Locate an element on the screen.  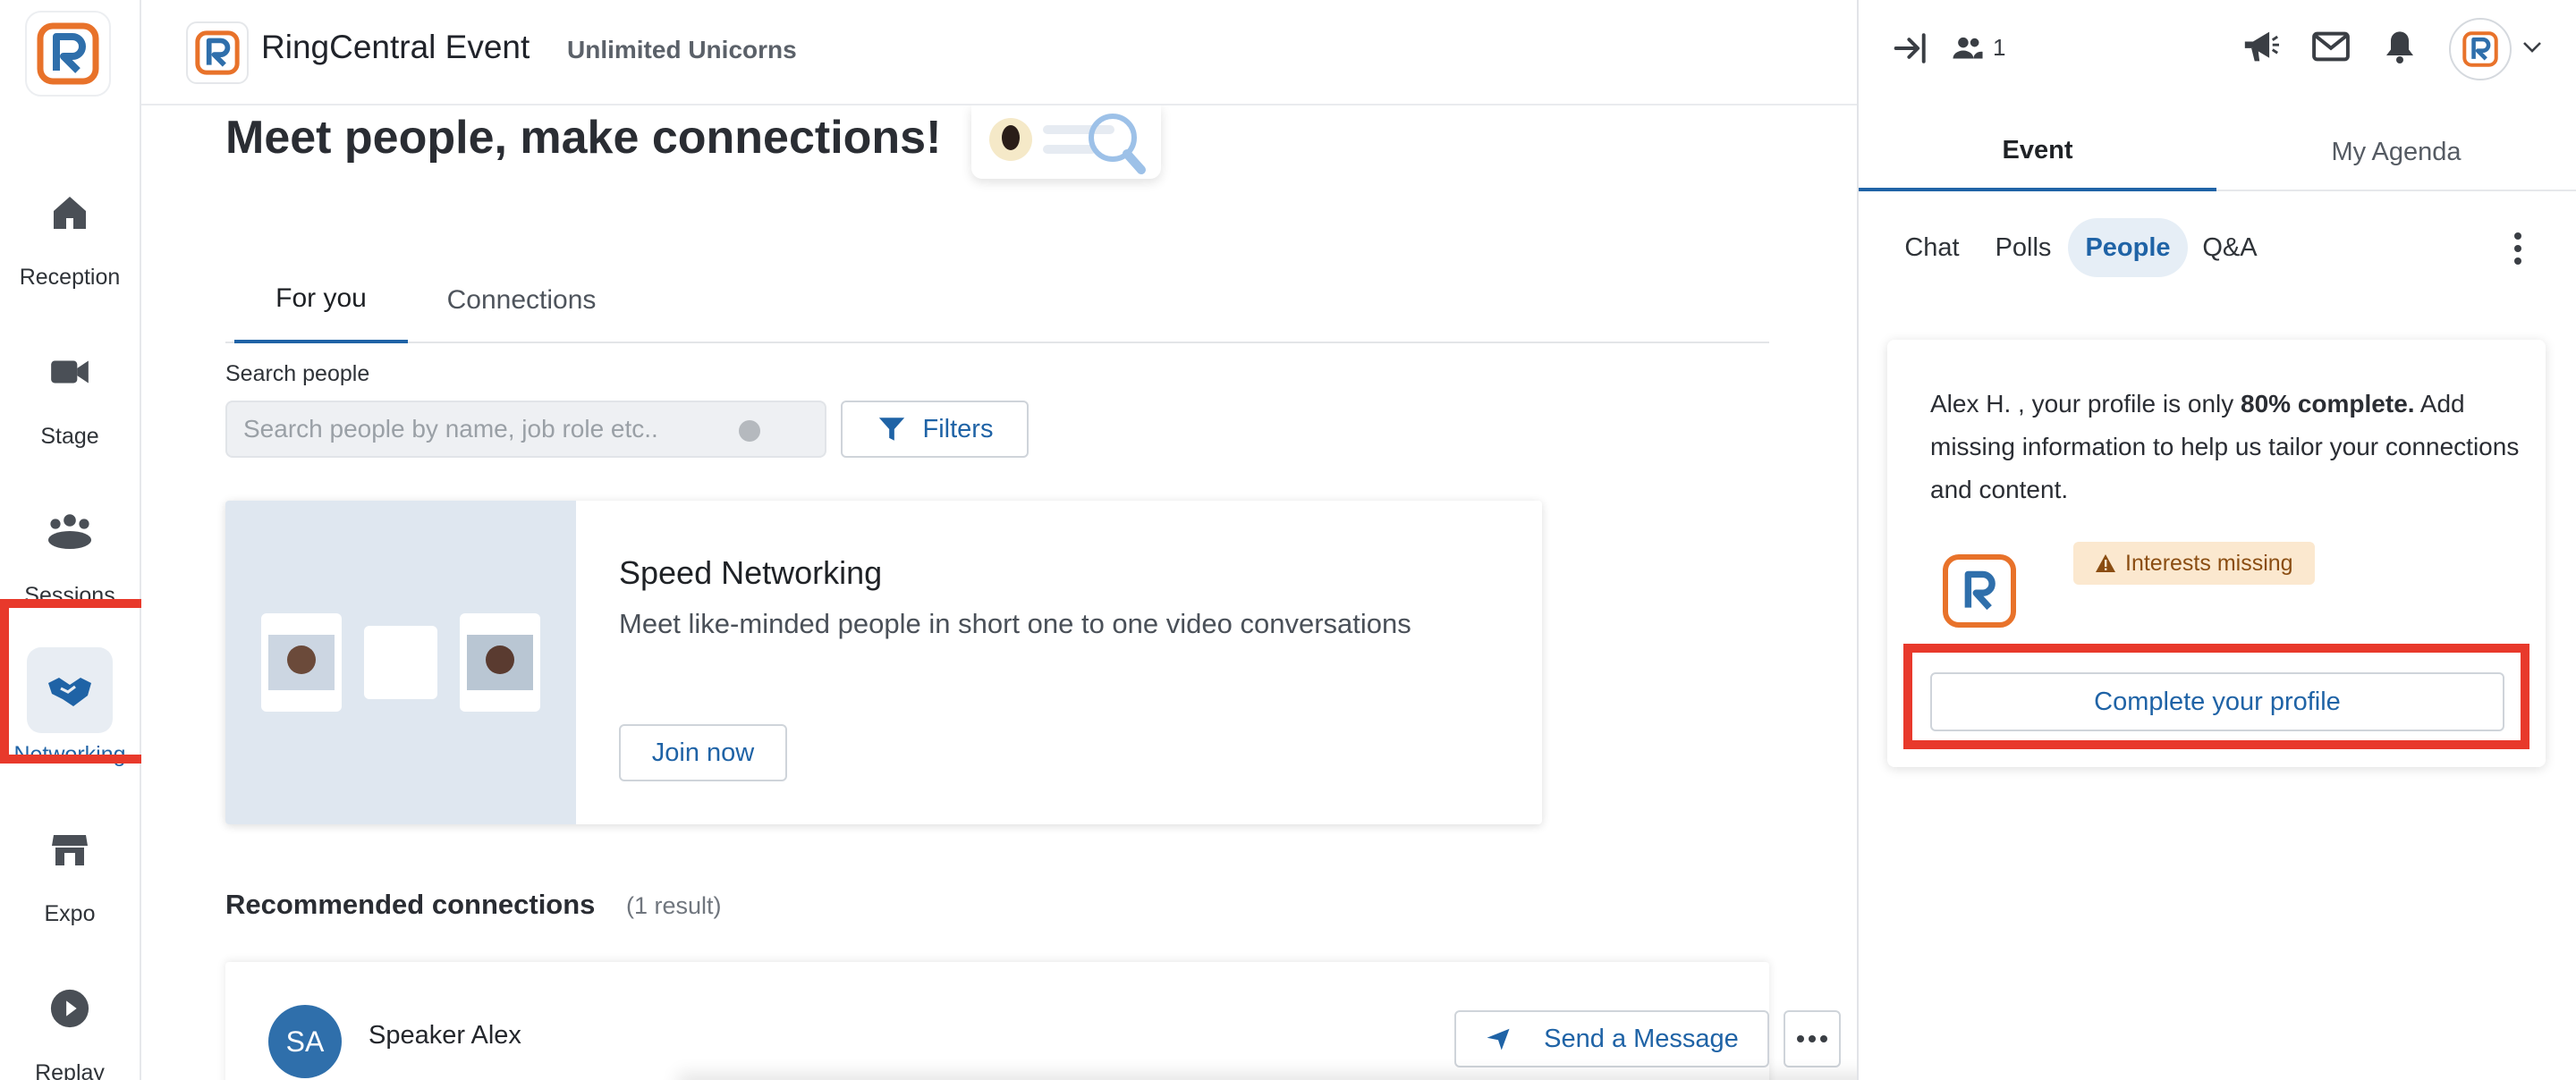
subtab-chat: Chat is located at coordinates (1932, 247).